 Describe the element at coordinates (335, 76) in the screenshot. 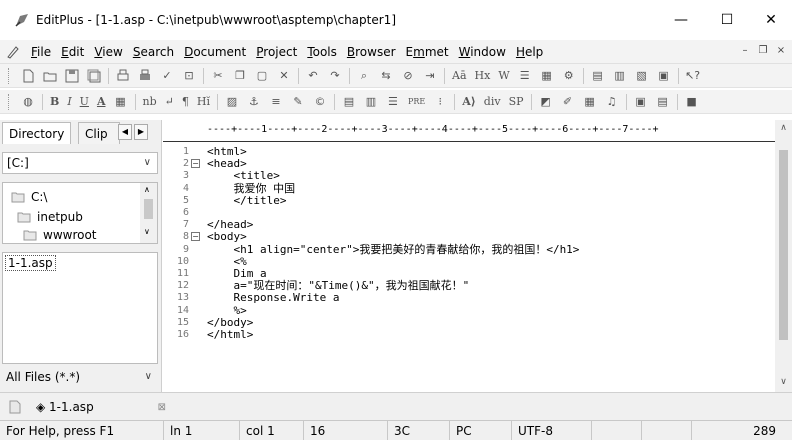

I see `redo-icon: ↷` at that location.